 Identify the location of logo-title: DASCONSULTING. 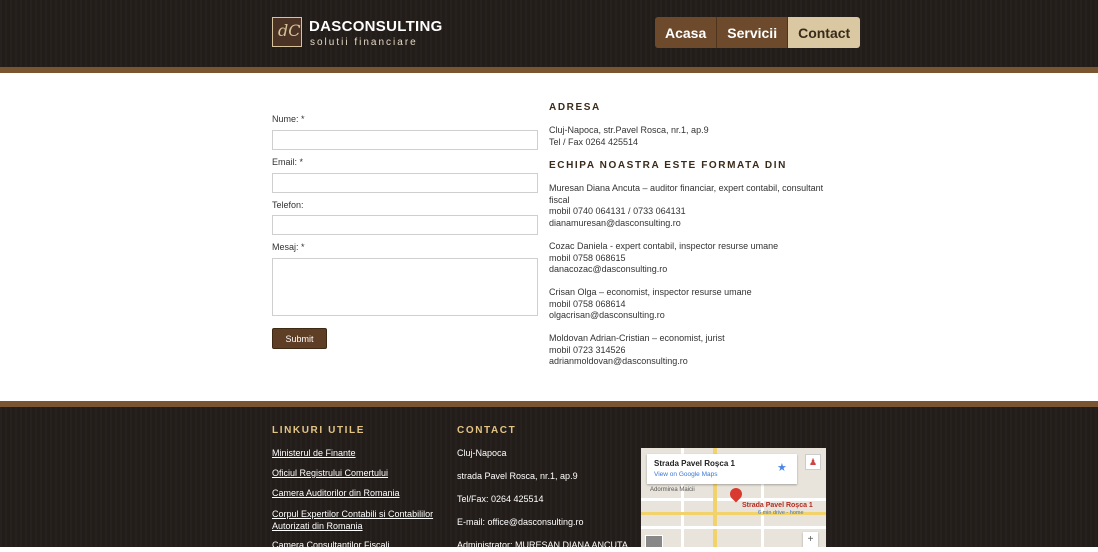
(376, 26).